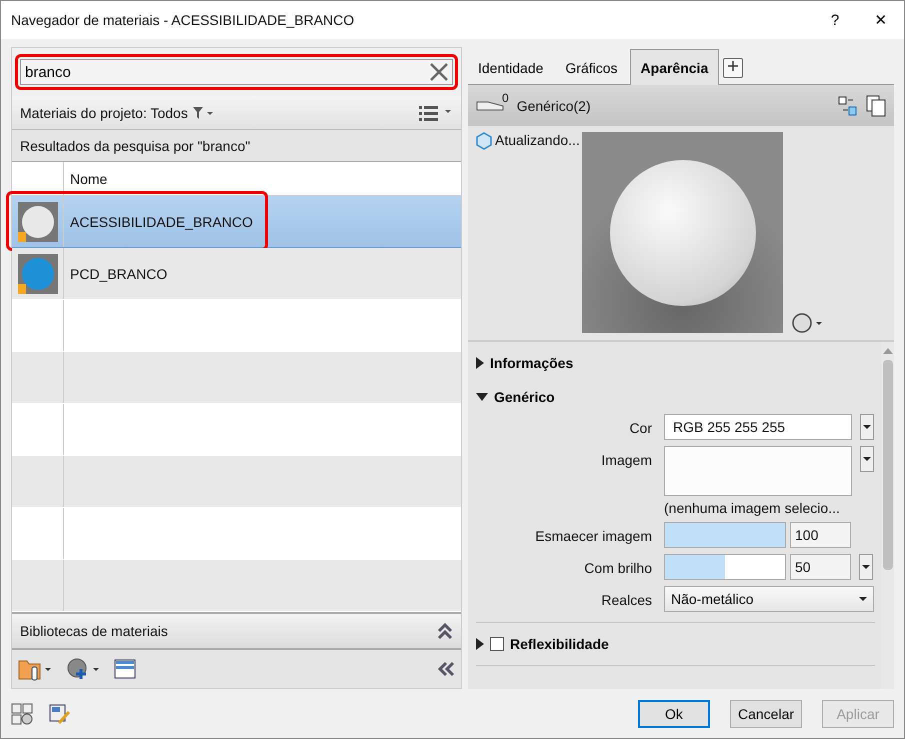  What do you see at coordinates (675, 644) in the screenshot?
I see `section-header: Reflexibilidade` at bounding box center [675, 644].